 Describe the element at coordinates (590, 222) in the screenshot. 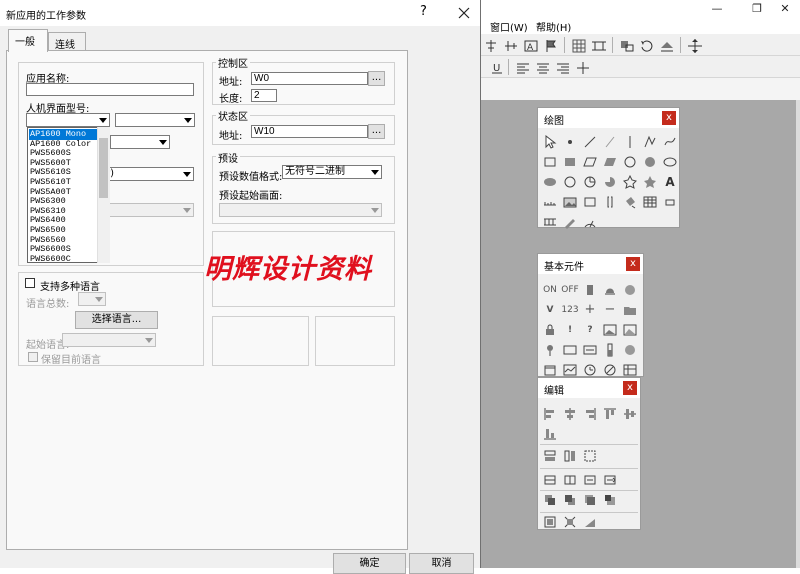

I see `dial-icon` at that location.